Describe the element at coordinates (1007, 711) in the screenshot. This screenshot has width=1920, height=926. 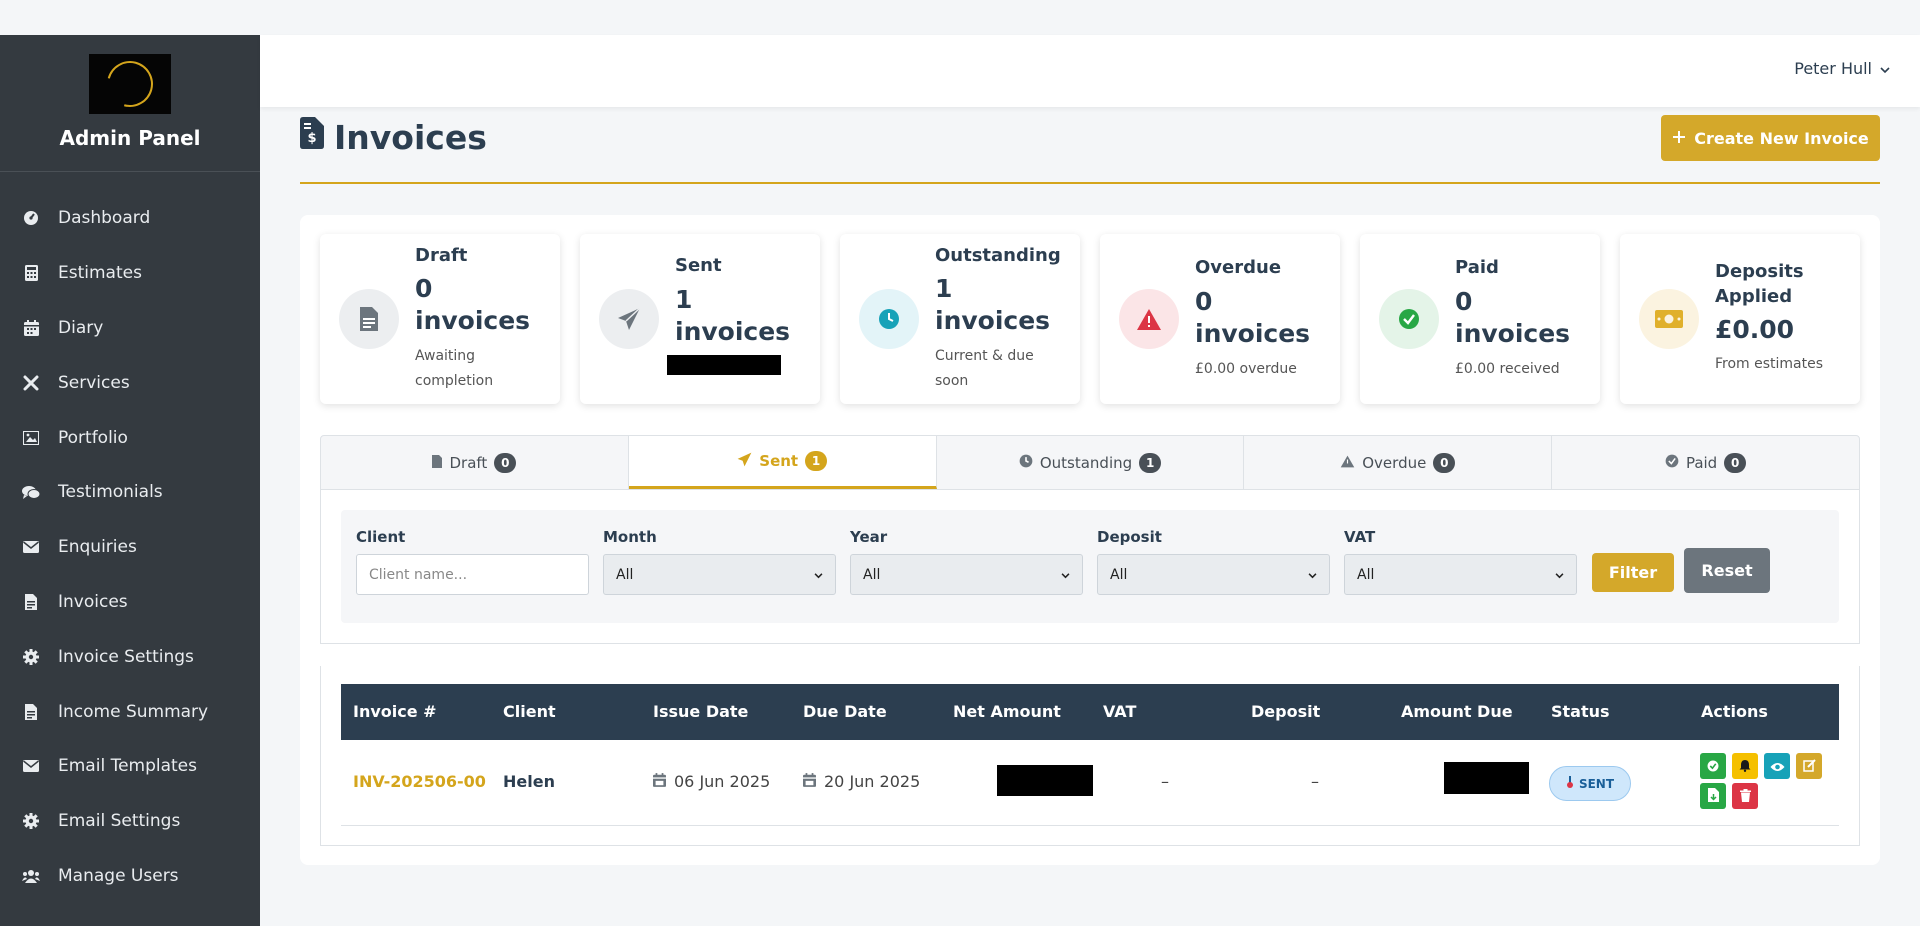
I see `column-header: Net Amount` at that location.